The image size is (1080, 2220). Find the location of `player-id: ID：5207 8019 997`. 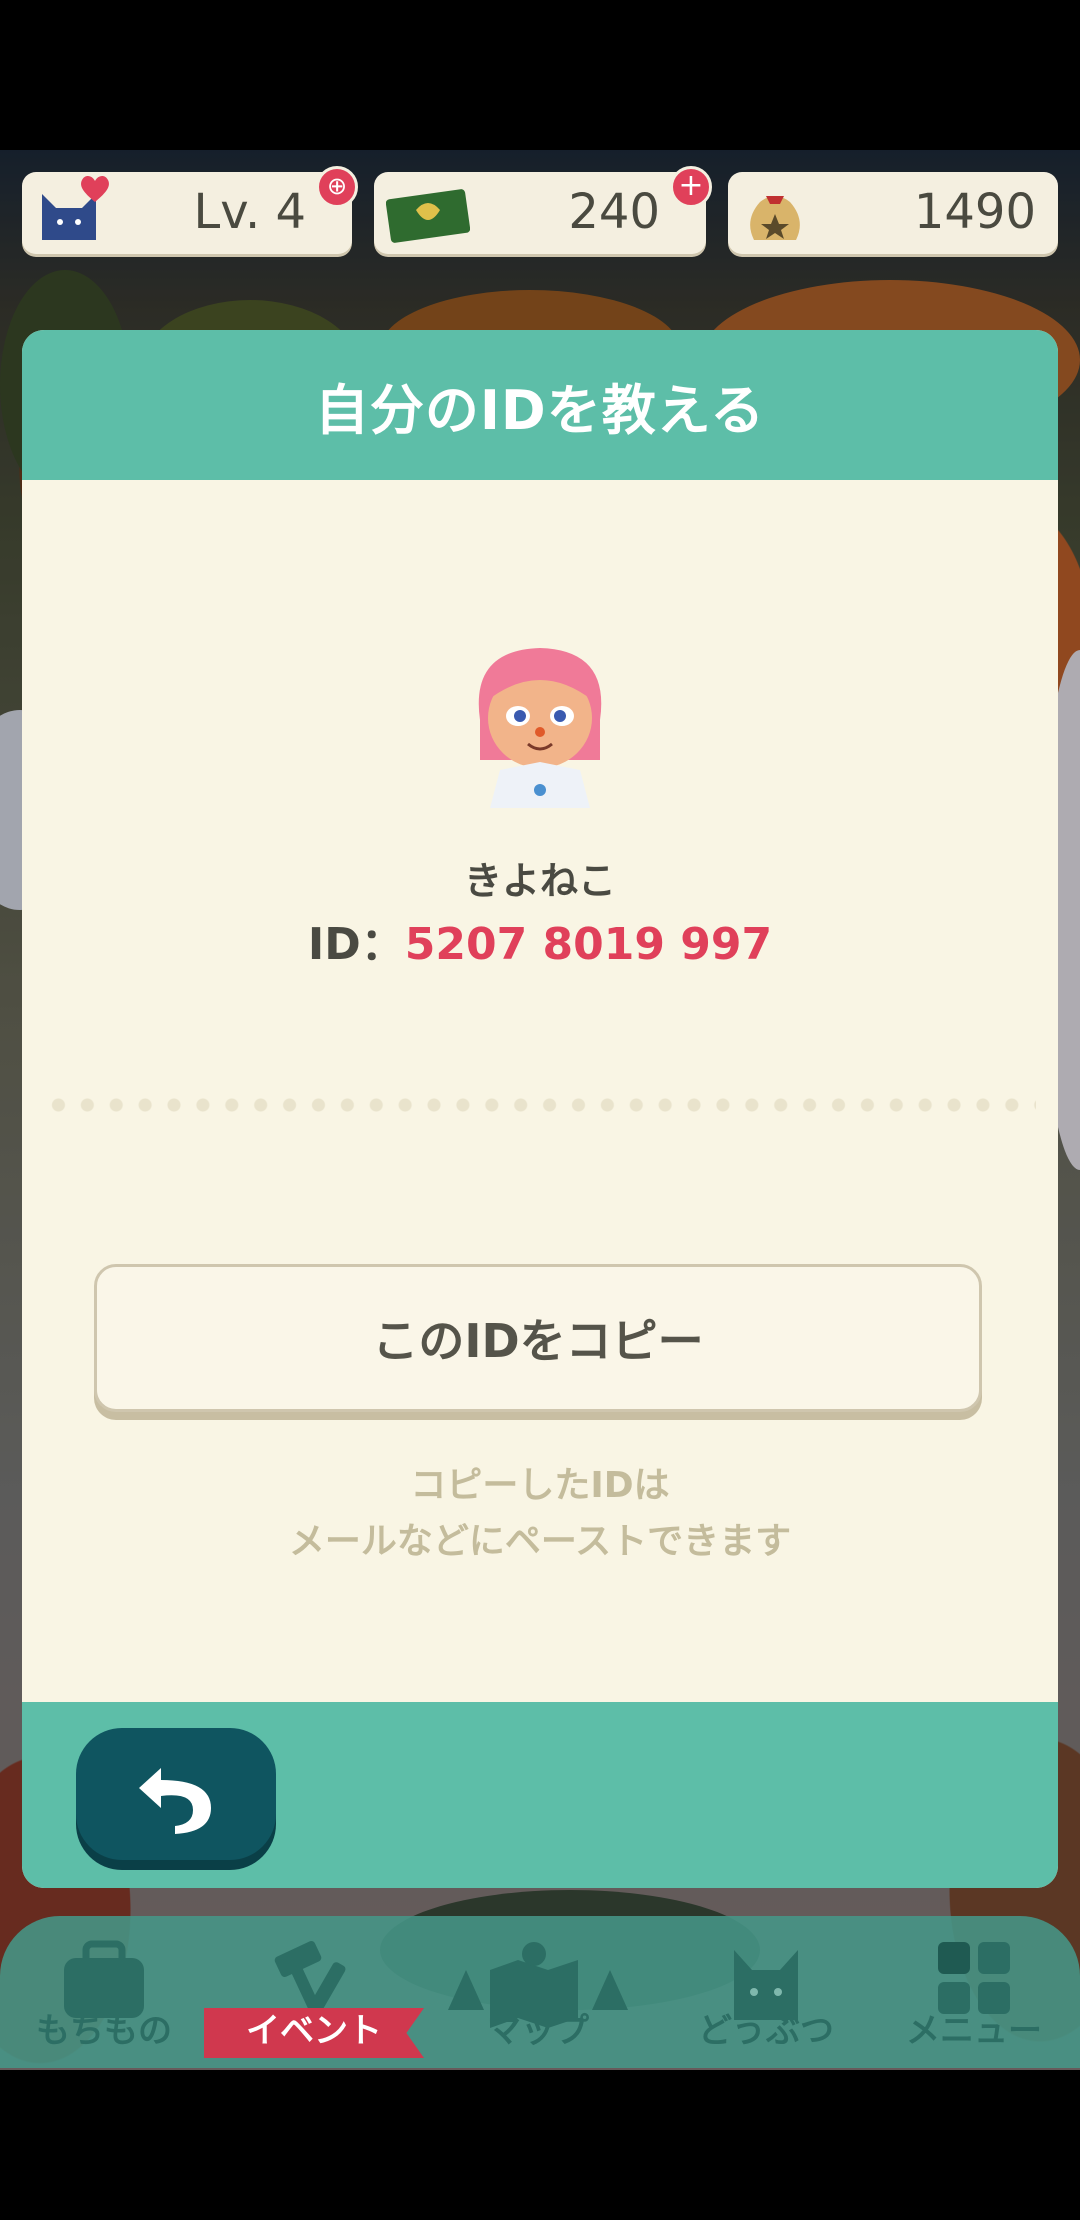

player-id: ID：5207 8019 997 is located at coordinates (540, 940).